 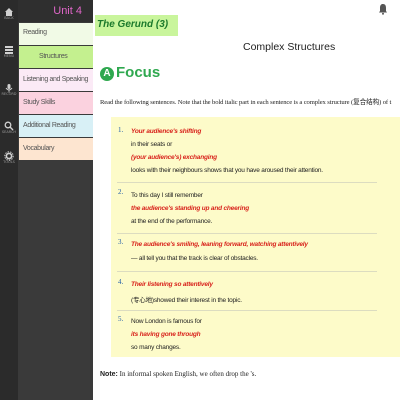 I want to click on rail-search-button: SEARCH, so click(x=9, y=126).